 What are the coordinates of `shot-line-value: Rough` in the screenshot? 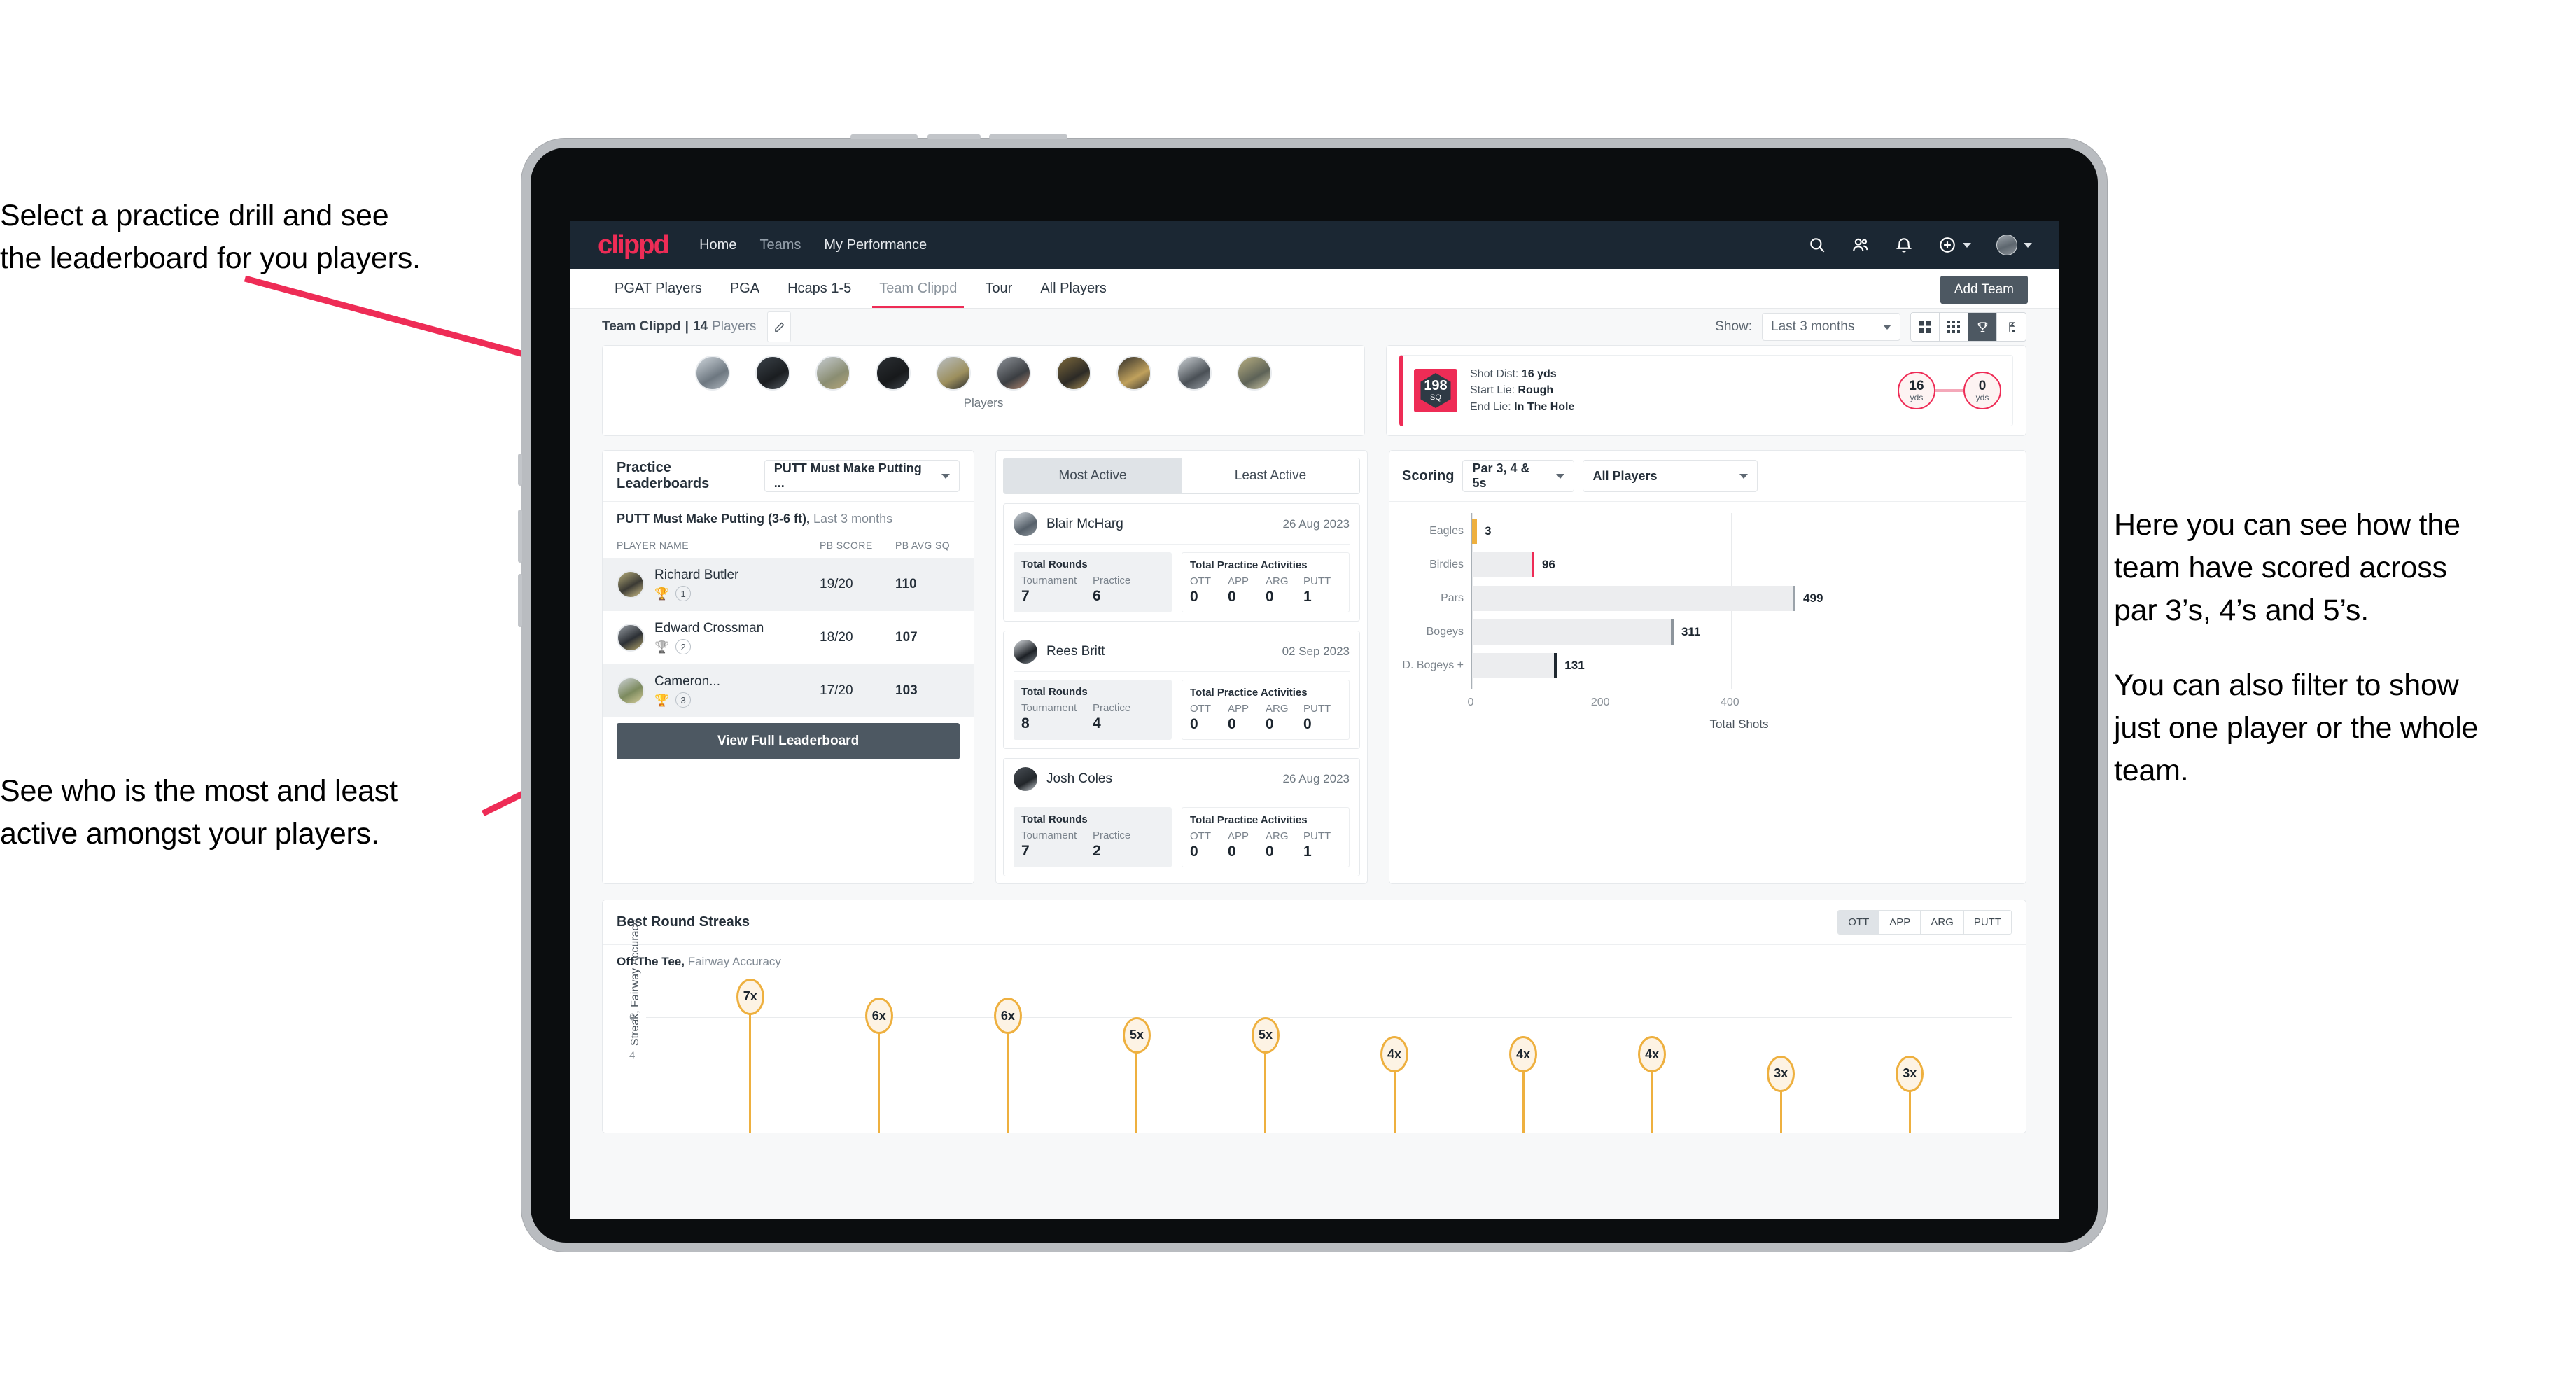 It's located at (1536, 390).